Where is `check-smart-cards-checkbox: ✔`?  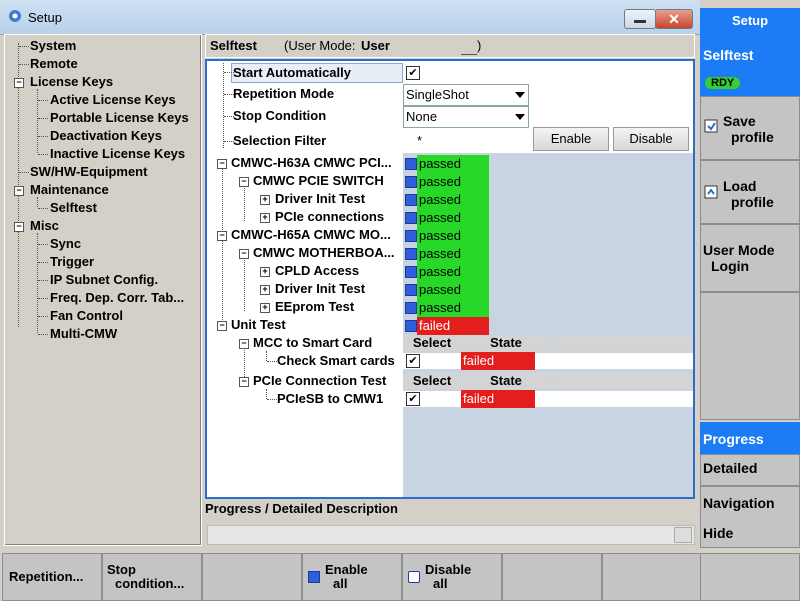 check-smart-cards-checkbox: ✔ is located at coordinates (413, 361).